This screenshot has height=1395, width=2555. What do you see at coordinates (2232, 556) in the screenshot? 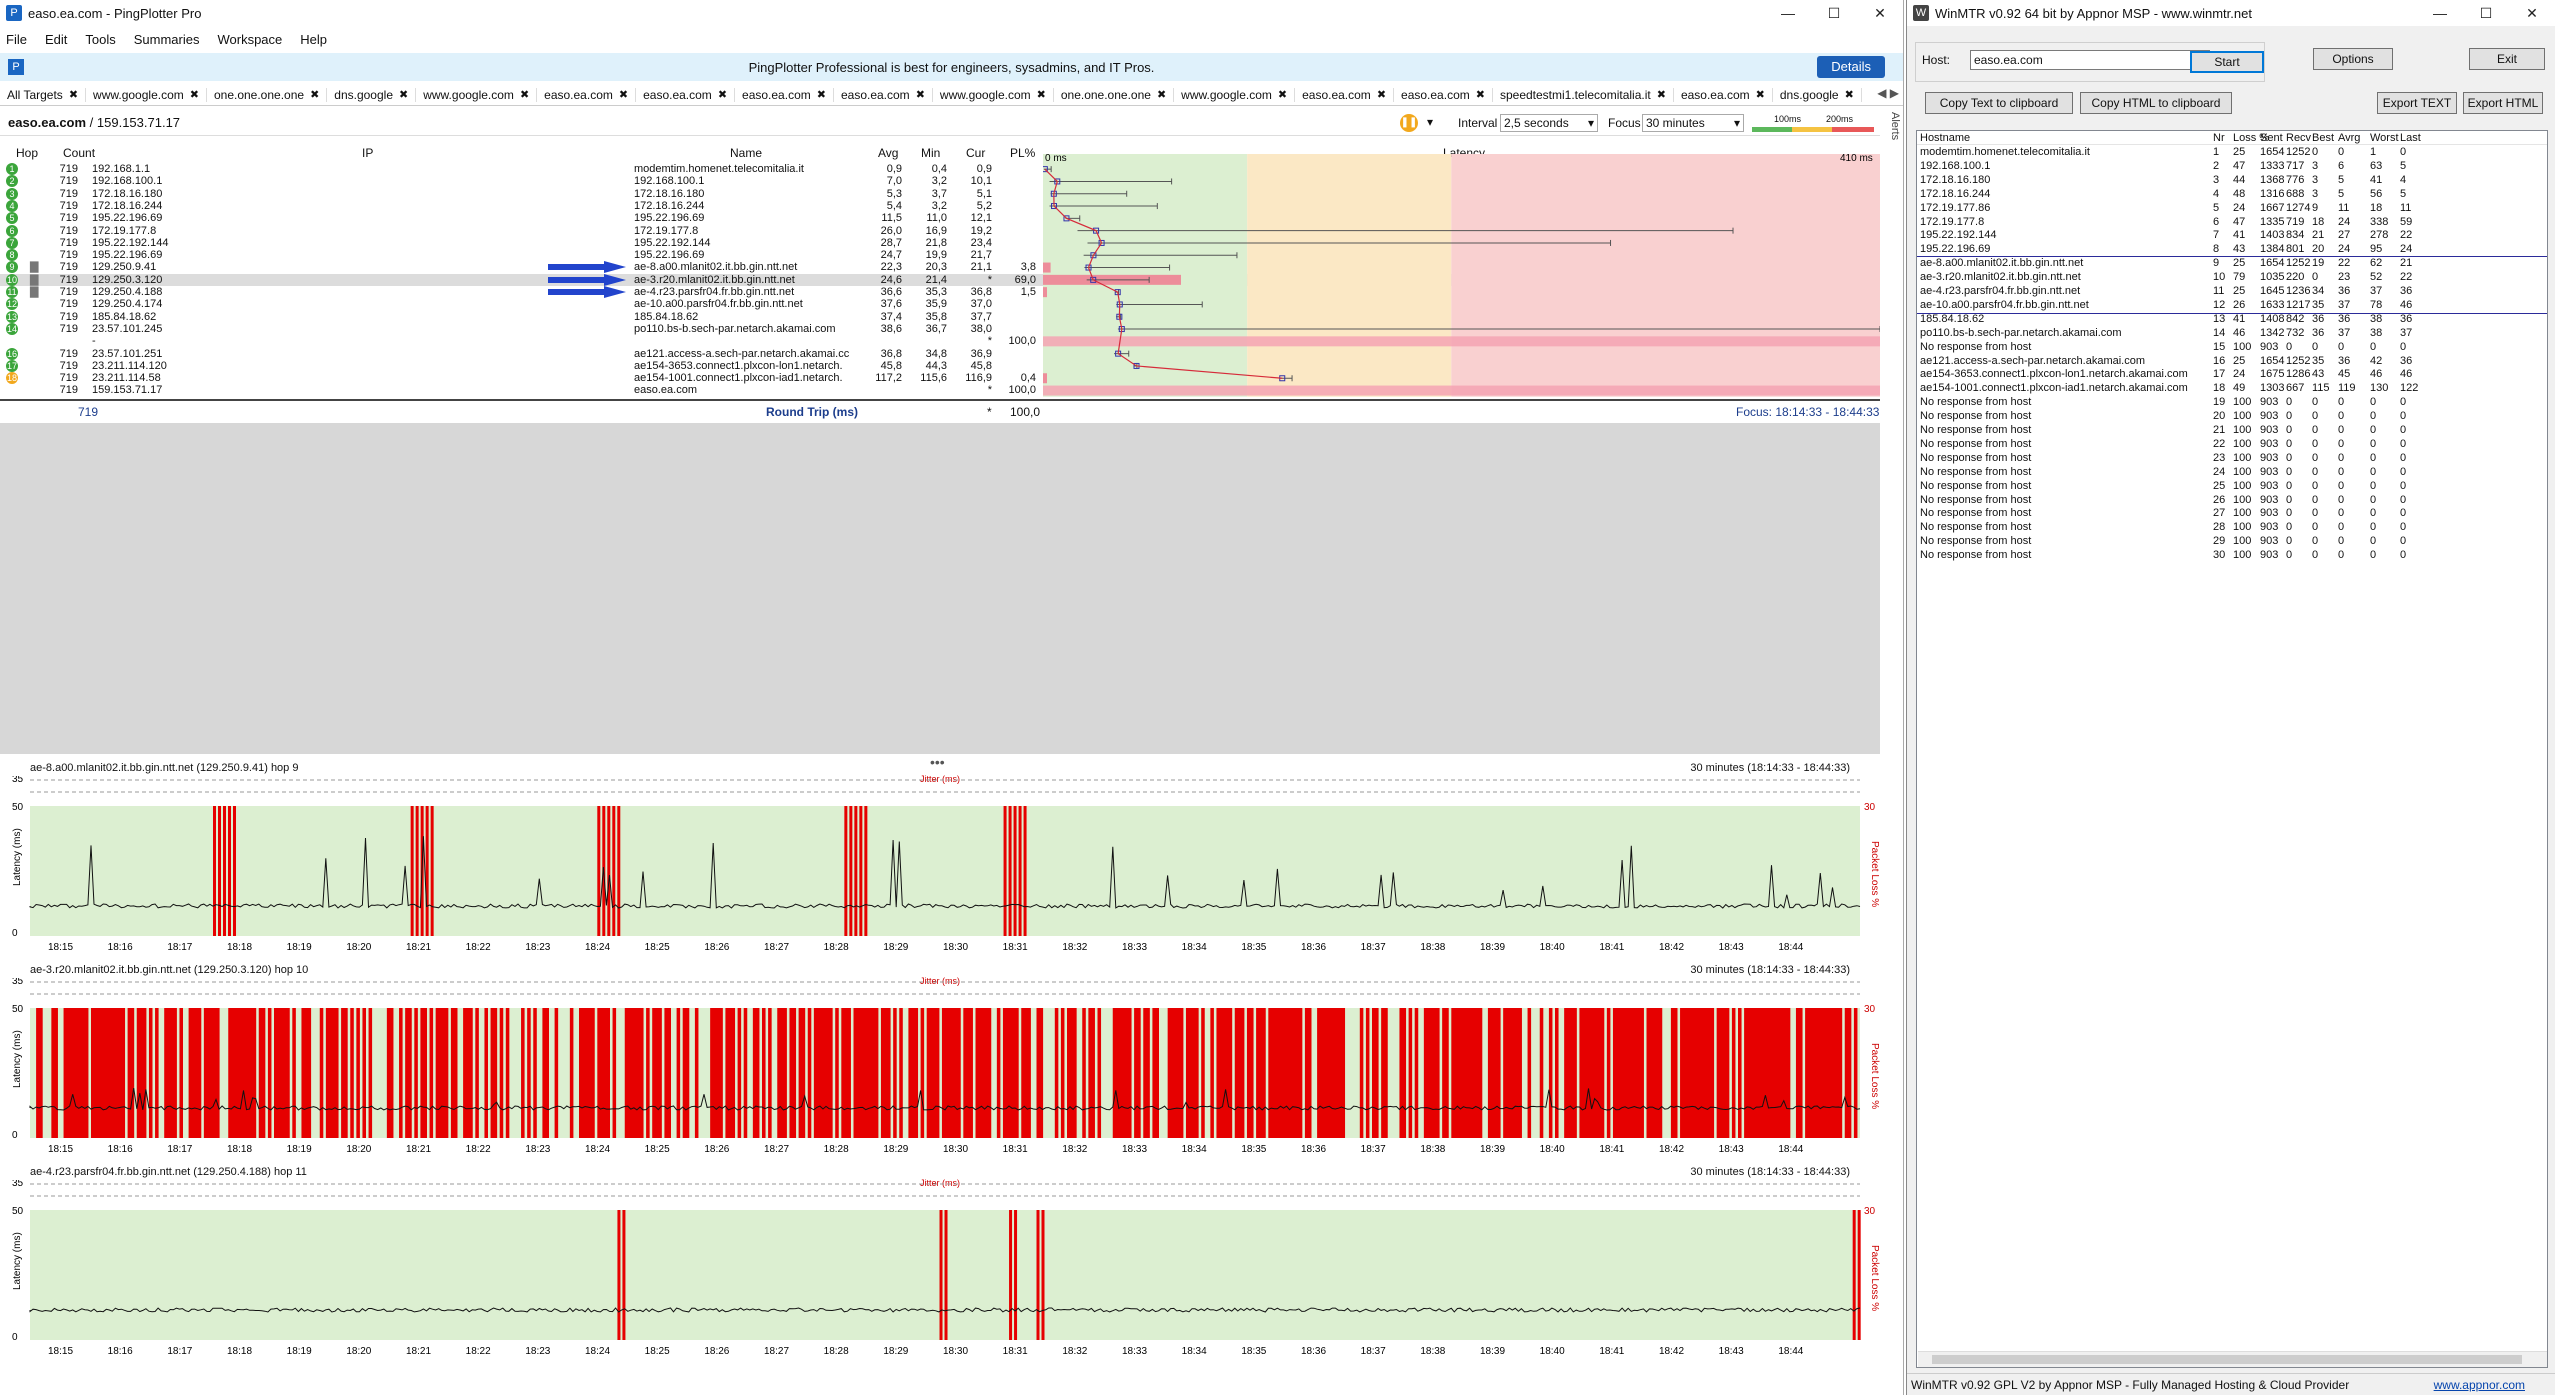
I see `mtr-row: No response from host 30 100 903 0 0 0 0 0` at bounding box center [2232, 556].